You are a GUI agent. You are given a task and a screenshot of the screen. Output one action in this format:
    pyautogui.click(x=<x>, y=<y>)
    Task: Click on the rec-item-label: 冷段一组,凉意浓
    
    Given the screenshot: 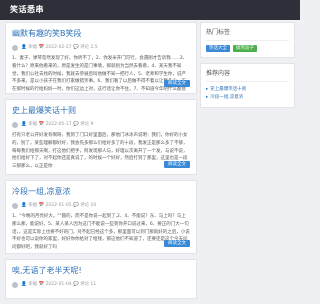 What is the action you would take?
    pyautogui.click(x=227, y=97)
    